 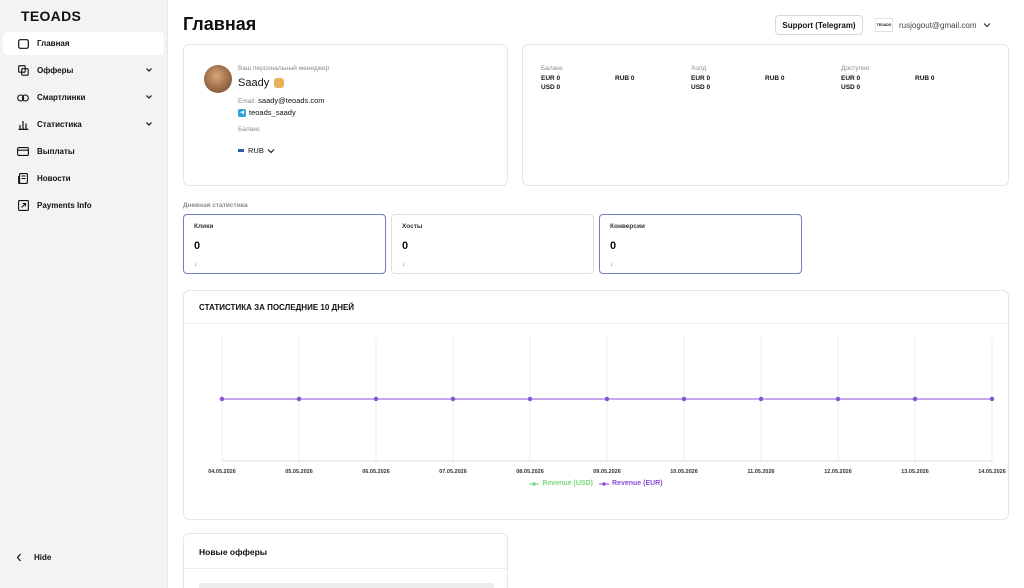 What do you see at coordinates (700, 244) in the screenshot?
I see `conversions-card: Конверсии 0 ↓` at bounding box center [700, 244].